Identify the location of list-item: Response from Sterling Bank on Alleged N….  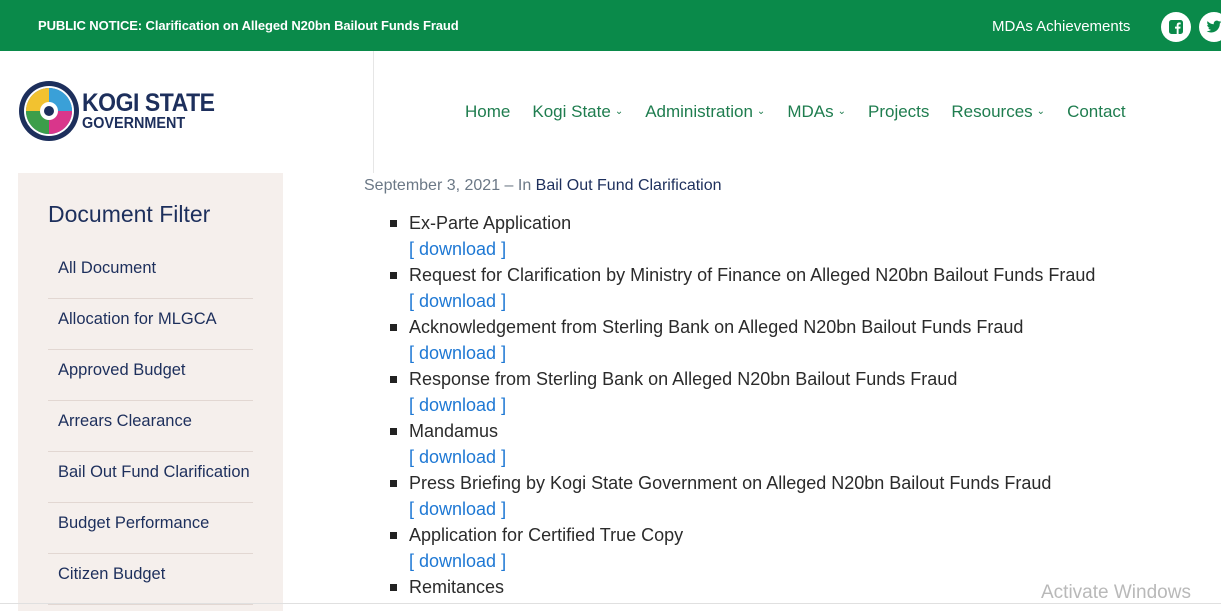
(770, 393).